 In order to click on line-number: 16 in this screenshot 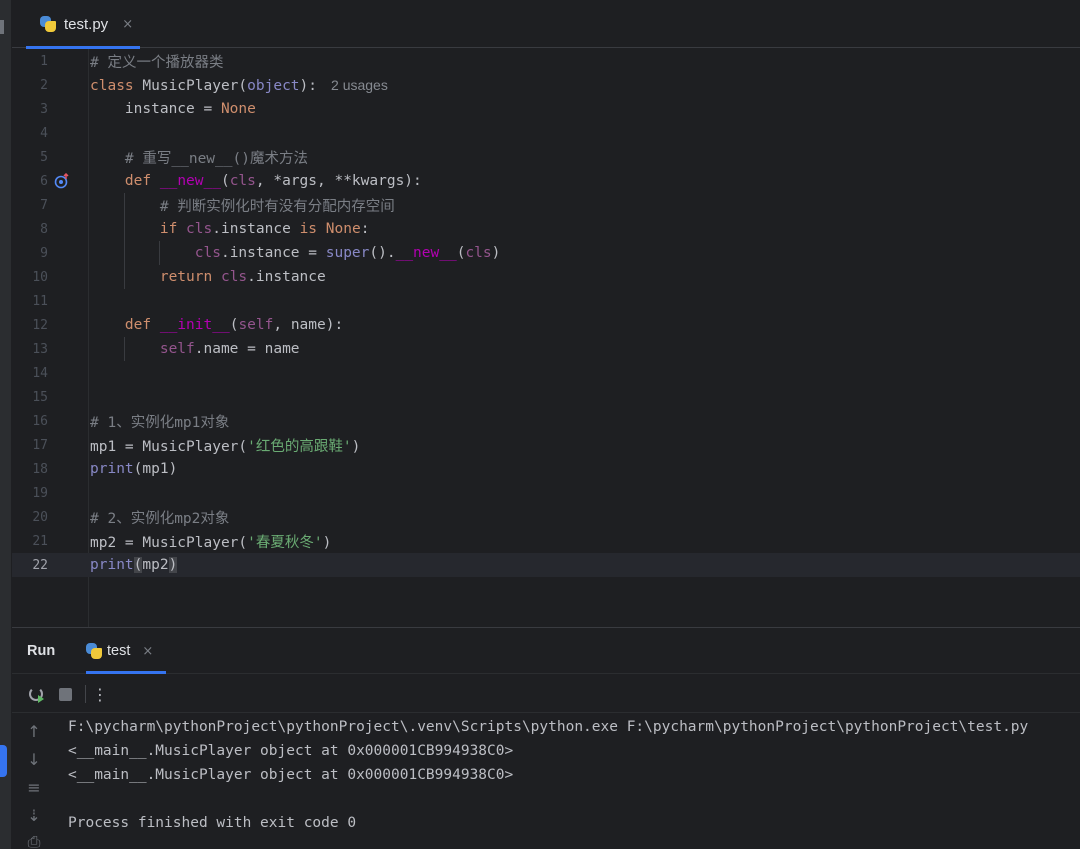, I will do `click(40, 421)`.